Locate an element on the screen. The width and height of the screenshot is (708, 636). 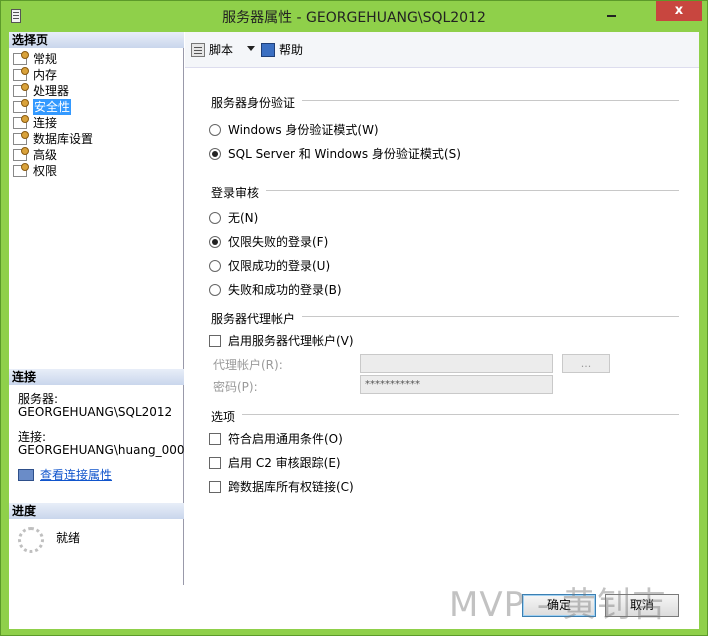
proxy-account-label: 代理帐户(R): is located at coordinates (248, 365).